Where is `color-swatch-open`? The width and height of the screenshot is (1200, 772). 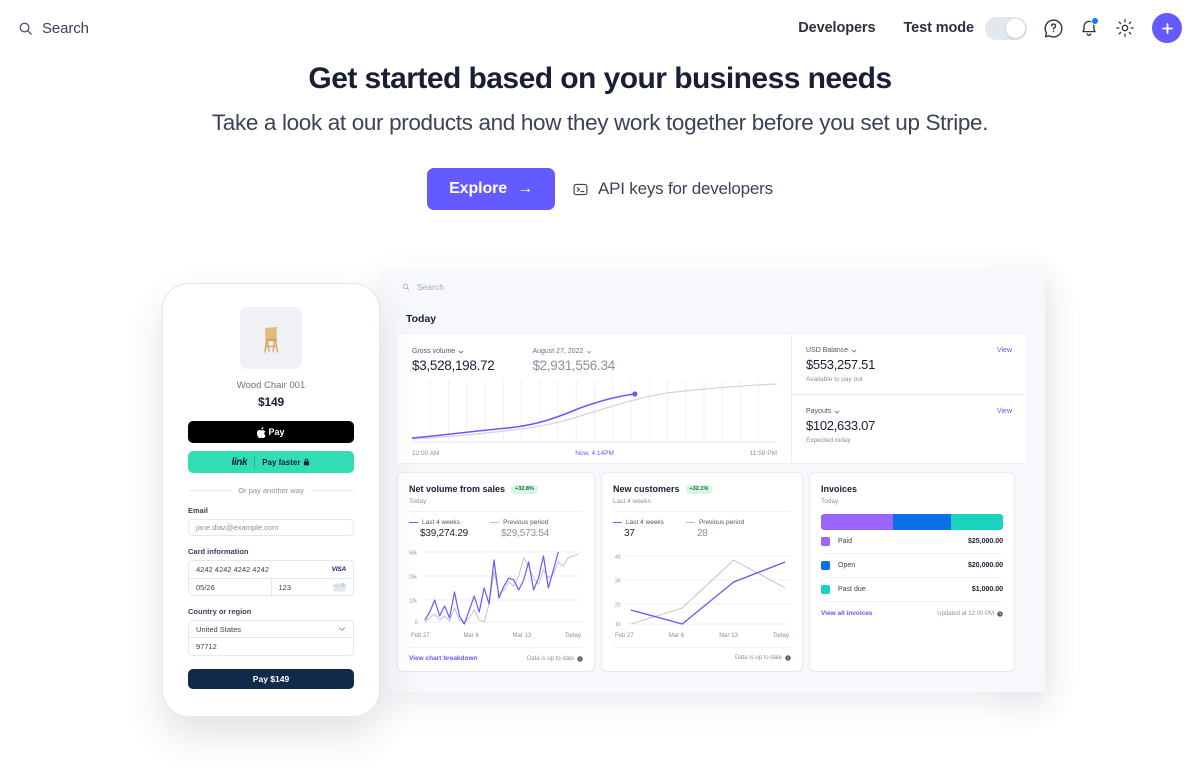 color-swatch-open is located at coordinates (825, 565).